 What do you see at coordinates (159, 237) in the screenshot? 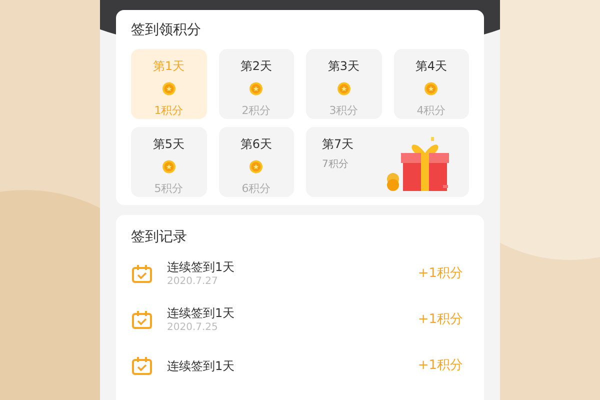
I see `card-title: 签到记录` at bounding box center [159, 237].